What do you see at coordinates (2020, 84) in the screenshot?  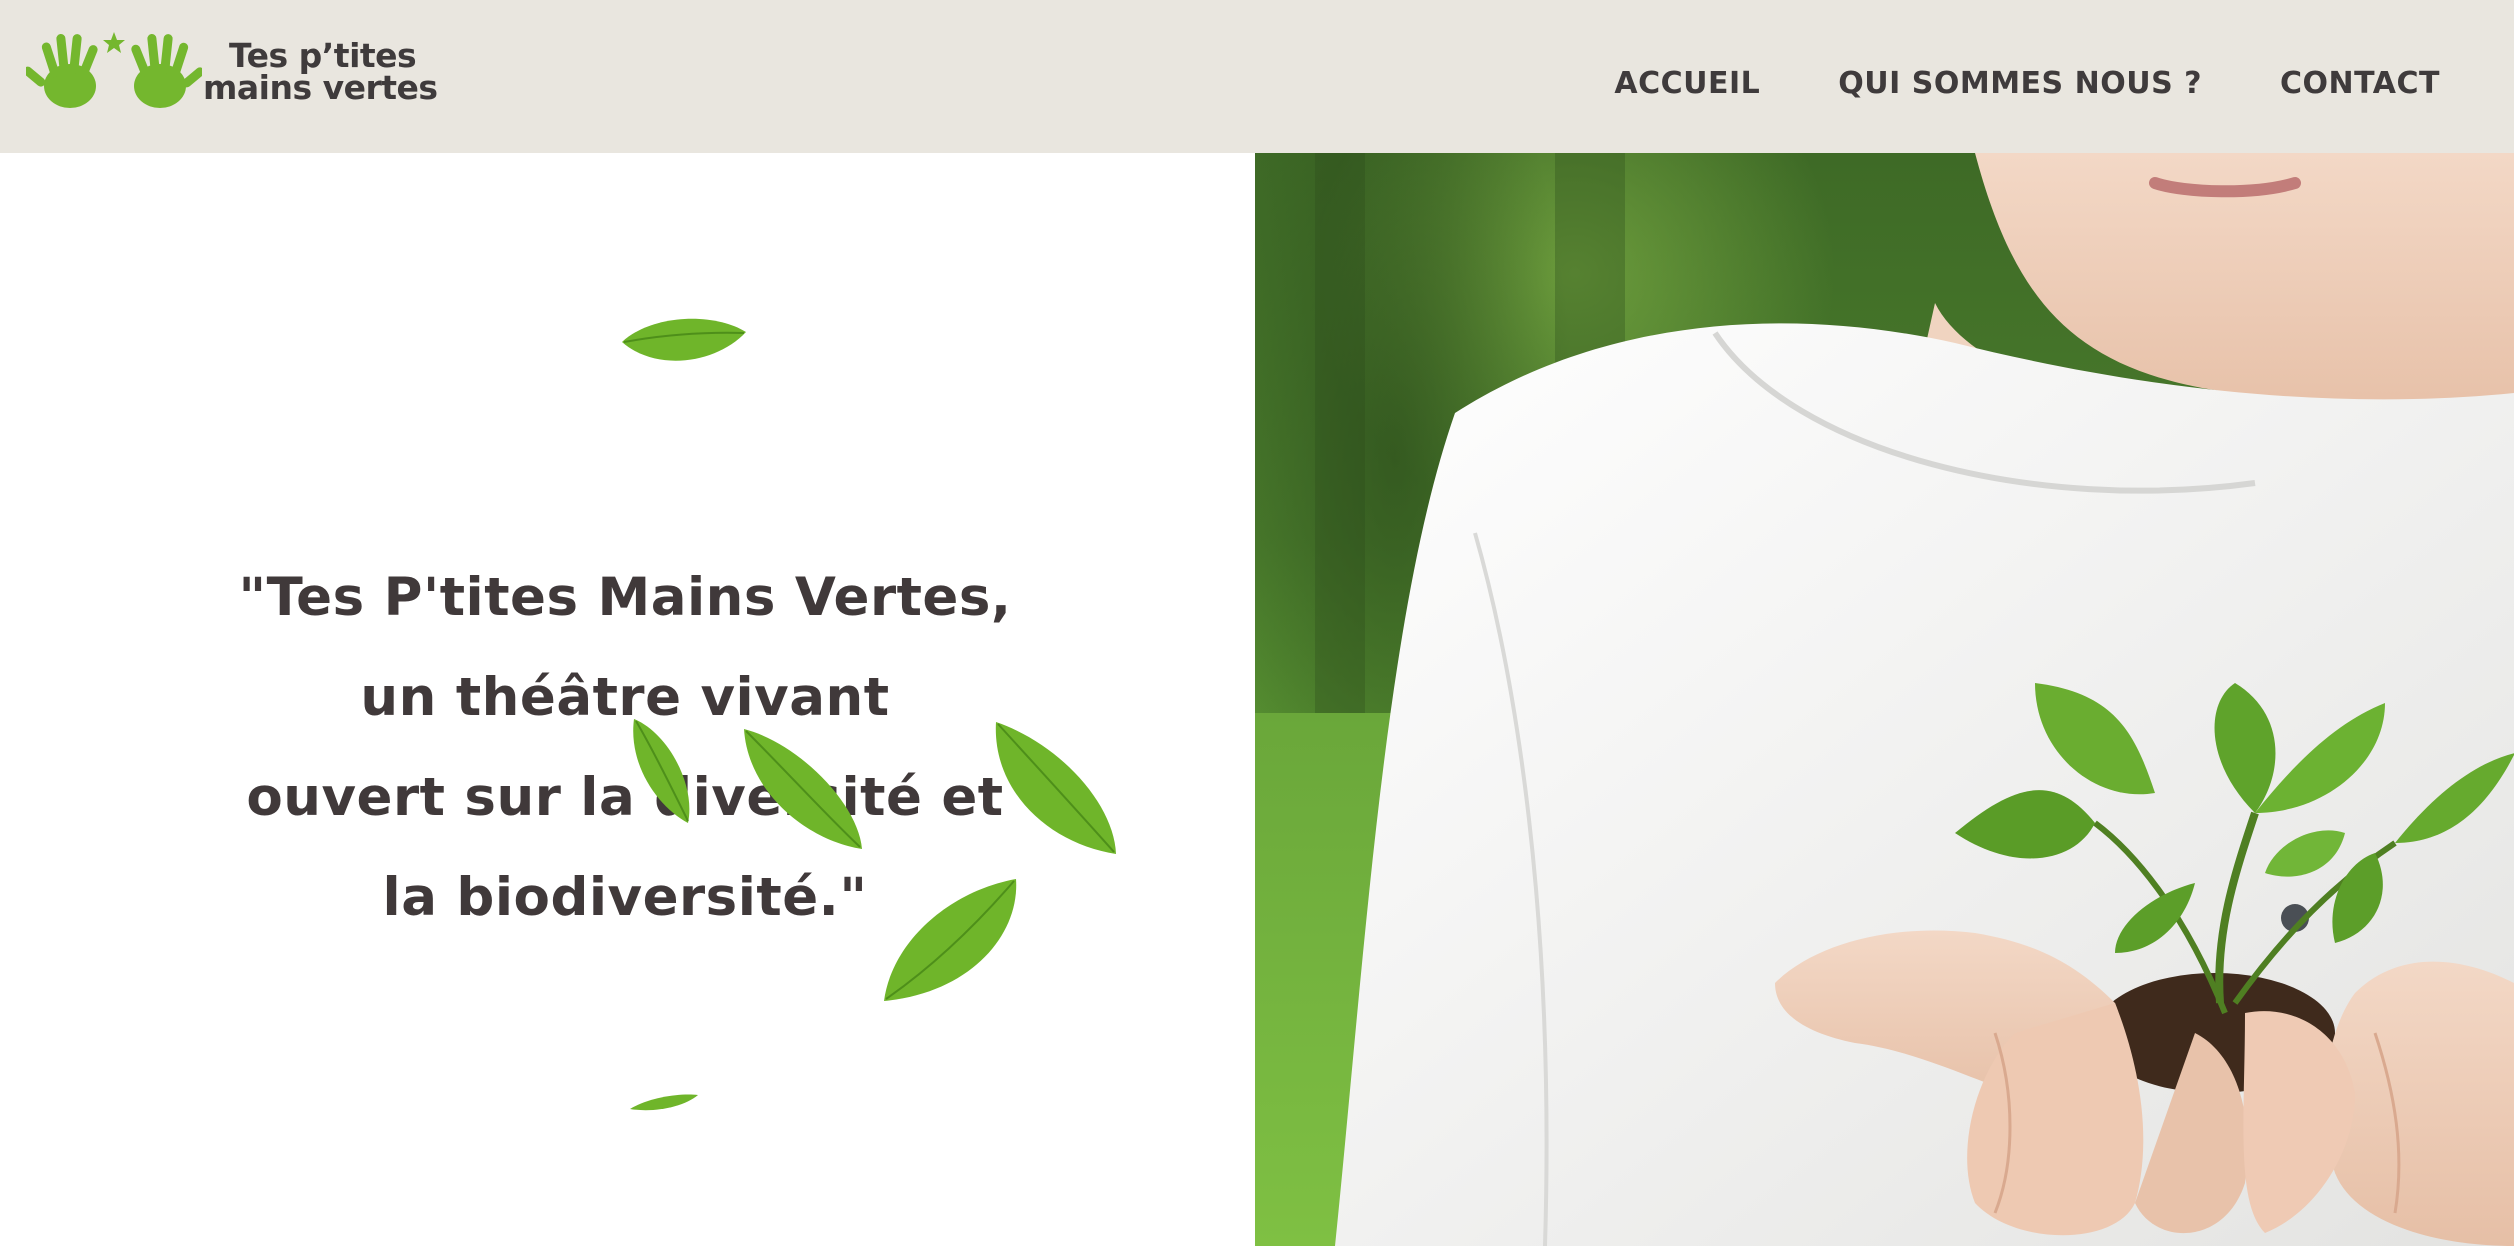 I see `nav-link-qui-sommes-nous: QUI SOMMES NOUS ?` at bounding box center [2020, 84].